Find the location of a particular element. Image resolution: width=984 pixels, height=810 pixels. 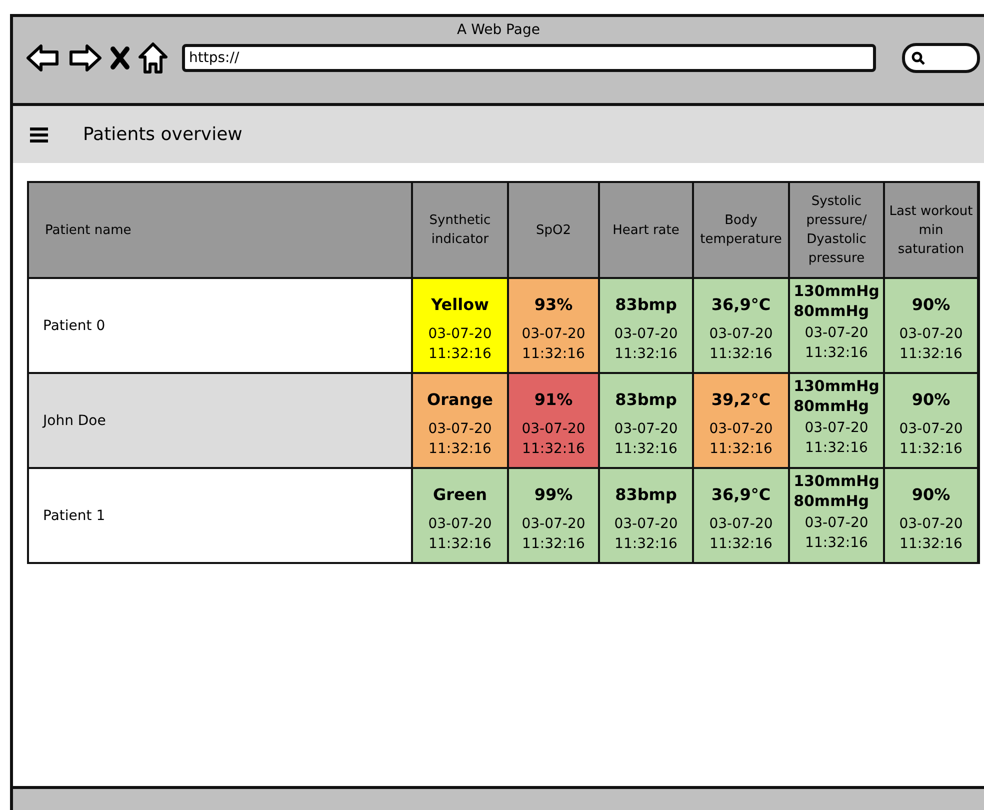

column-header: Synthetic indicator is located at coordinates (460, 230).